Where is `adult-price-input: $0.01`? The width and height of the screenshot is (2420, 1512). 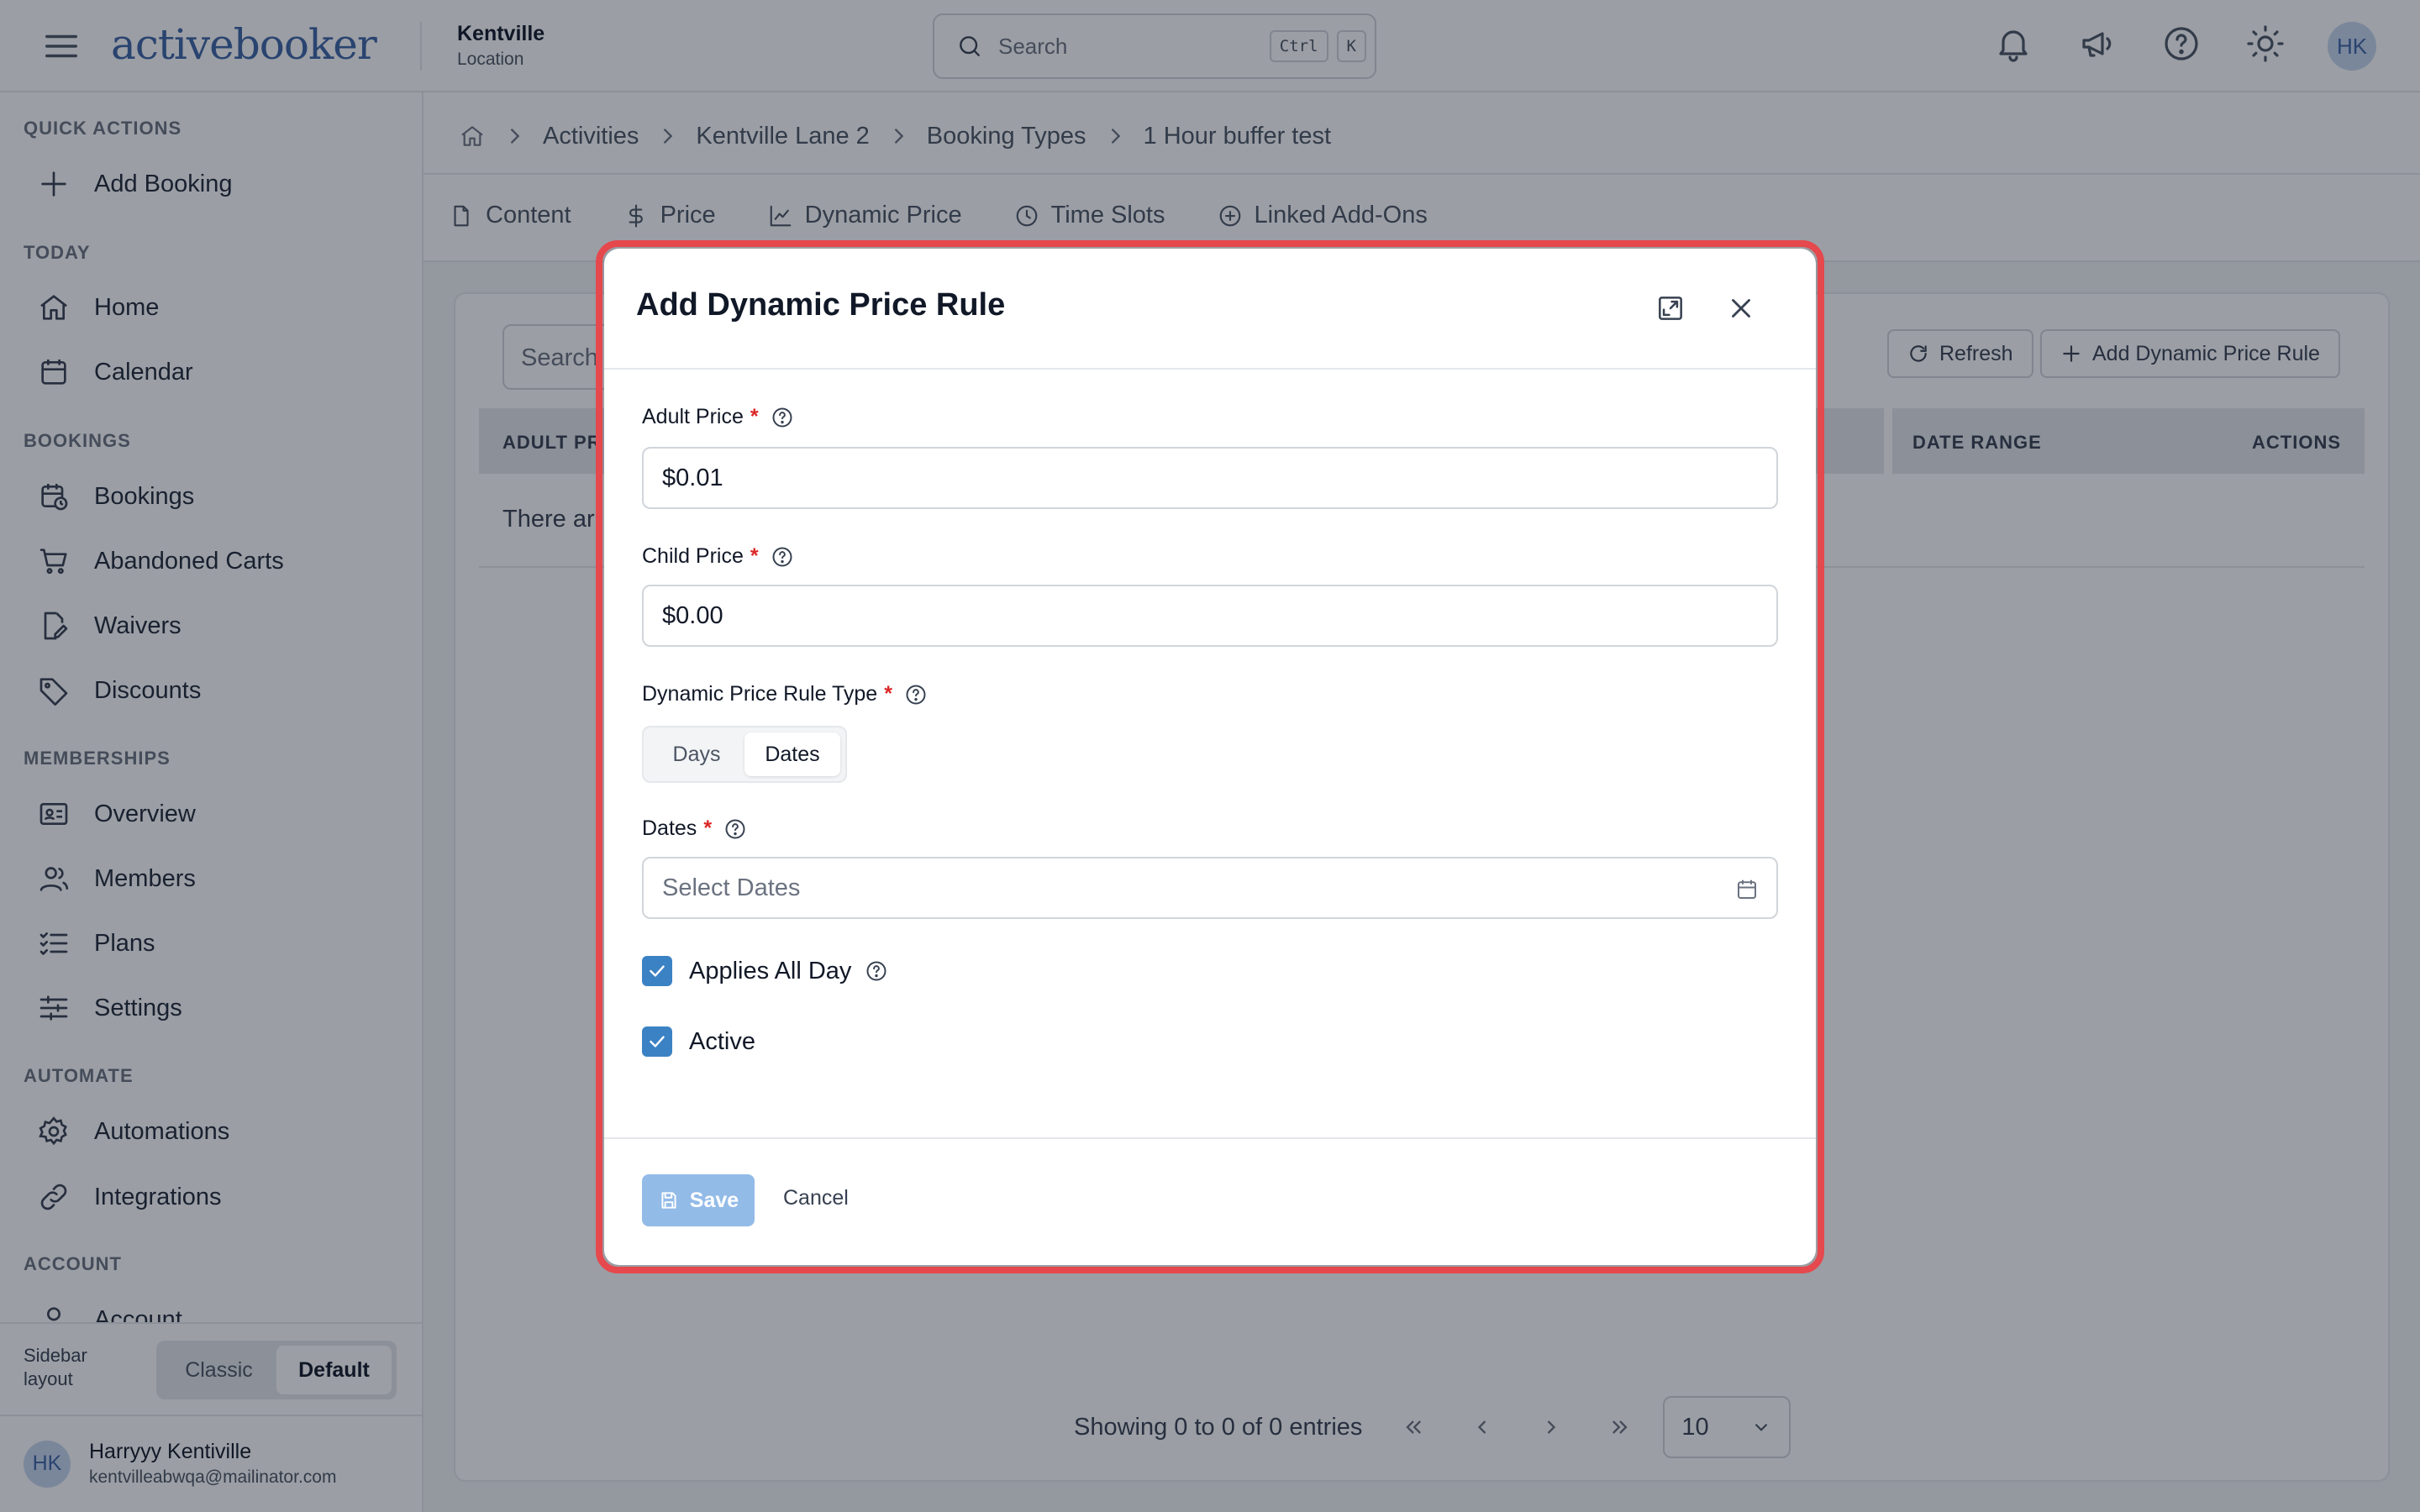 adult-price-input: $0.01 is located at coordinates (1210, 478).